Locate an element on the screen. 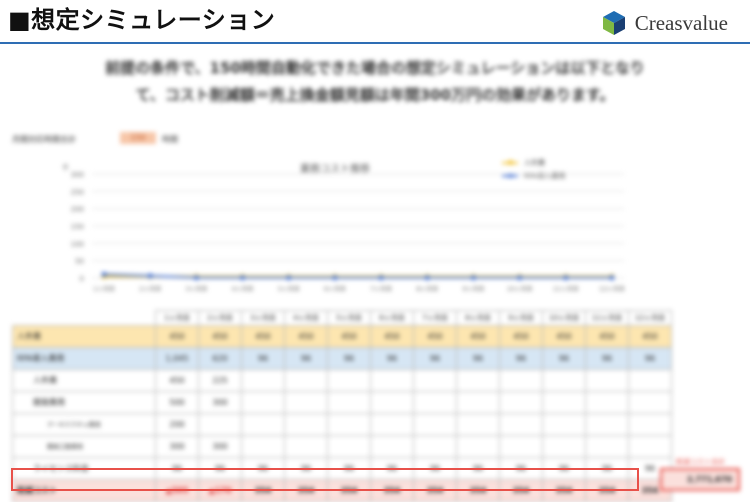  y-tick-label: 0 is located at coordinates (82, 279).